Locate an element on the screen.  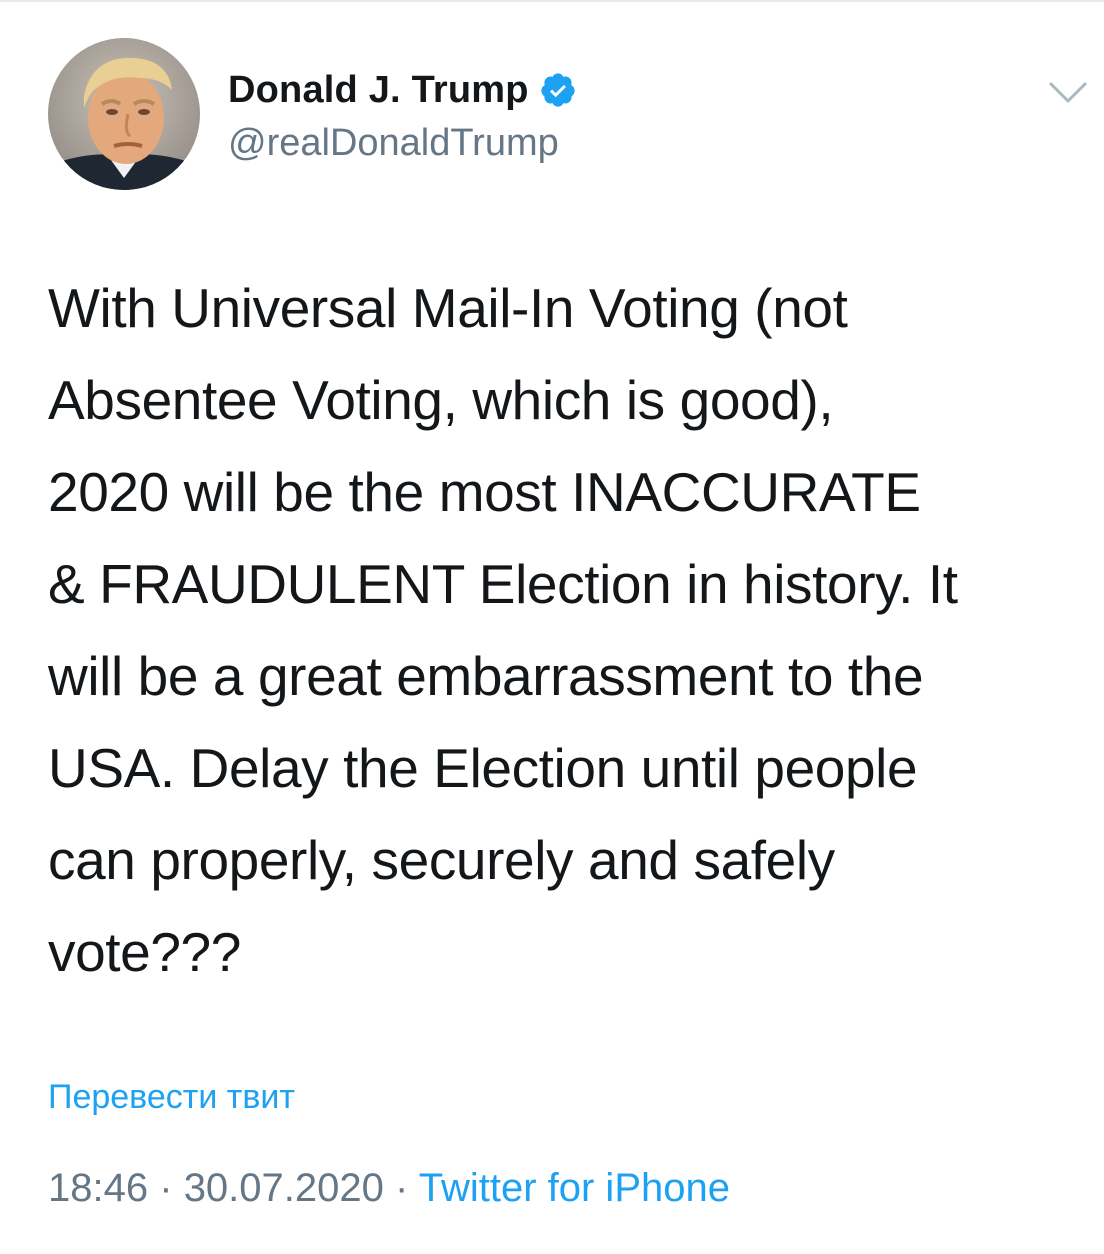
tweet-text-line: With Universal Mail-In Voting (not is located at coordinates (448, 308).